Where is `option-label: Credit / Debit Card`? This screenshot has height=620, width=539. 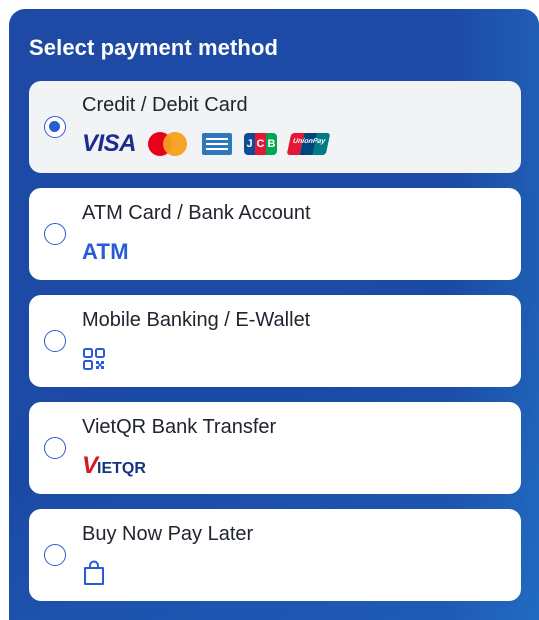 option-label: Credit / Debit Card is located at coordinates (165, 105).